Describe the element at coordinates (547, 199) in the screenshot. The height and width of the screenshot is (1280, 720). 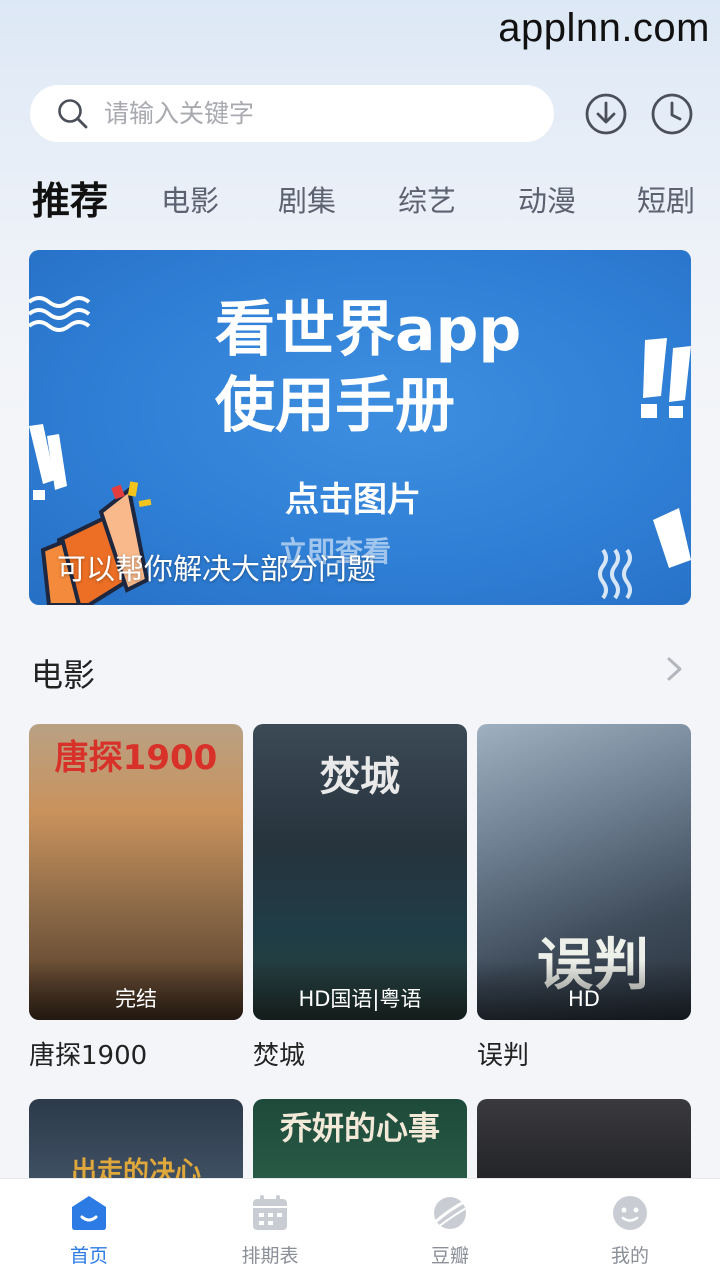
I see `tab-anime: 动漫` at that location.